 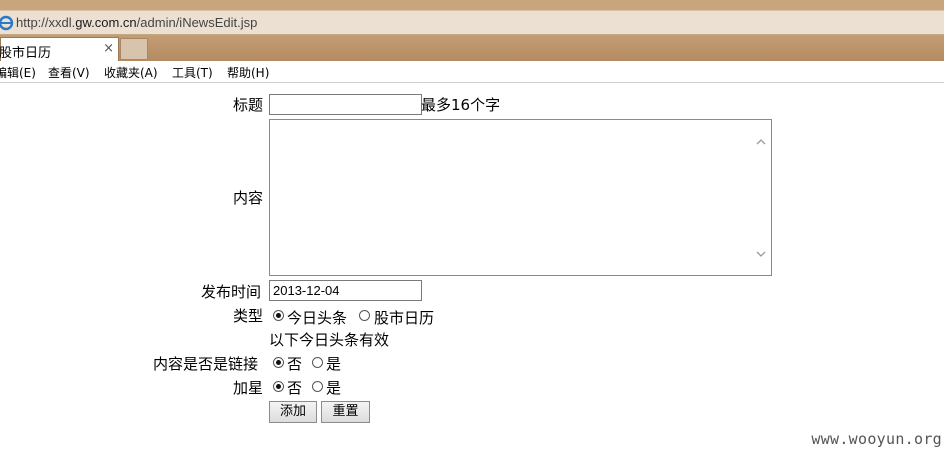 I want to click on type-option-headline: 今日头条, so click(x=317, y=318).